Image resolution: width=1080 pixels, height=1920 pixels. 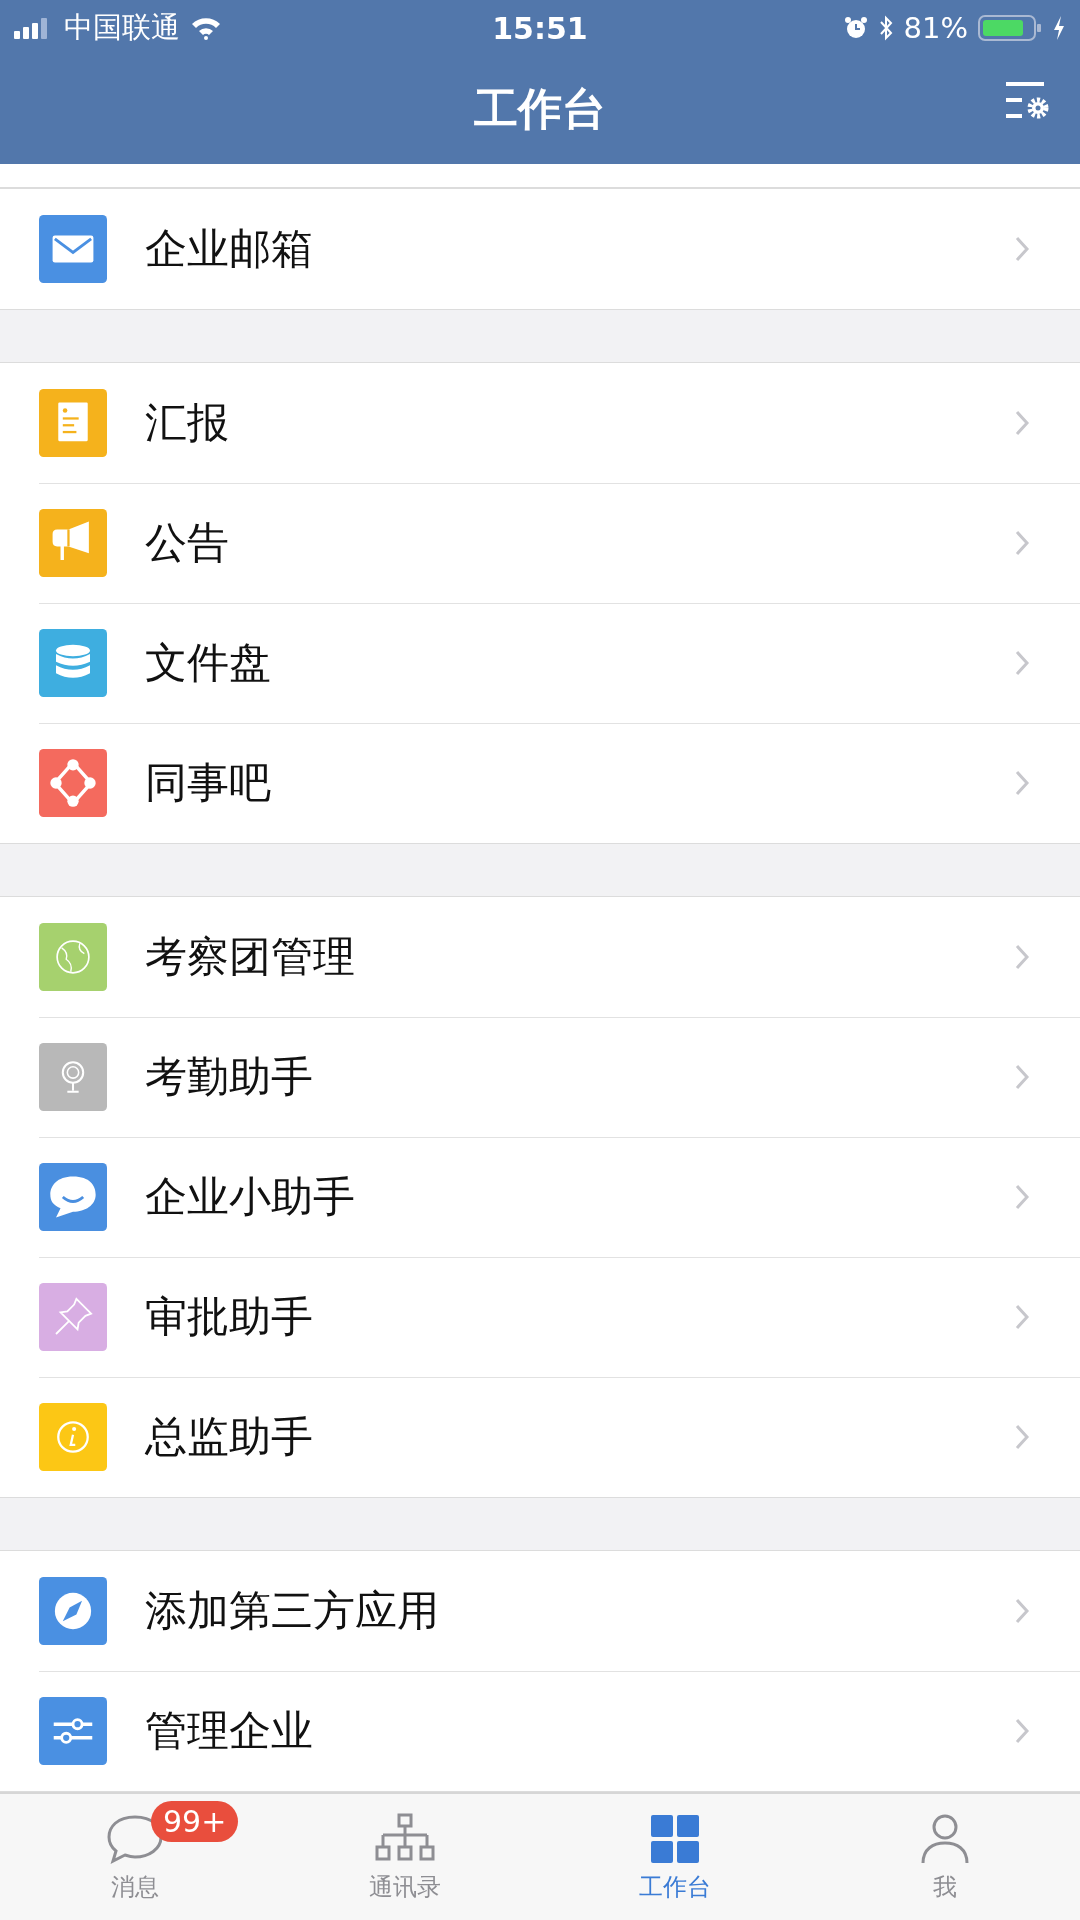 What do you see at coordinates (675, 1856) in the screenshot?
I see `tab: 工作台` at bounding box center [675, 1856].